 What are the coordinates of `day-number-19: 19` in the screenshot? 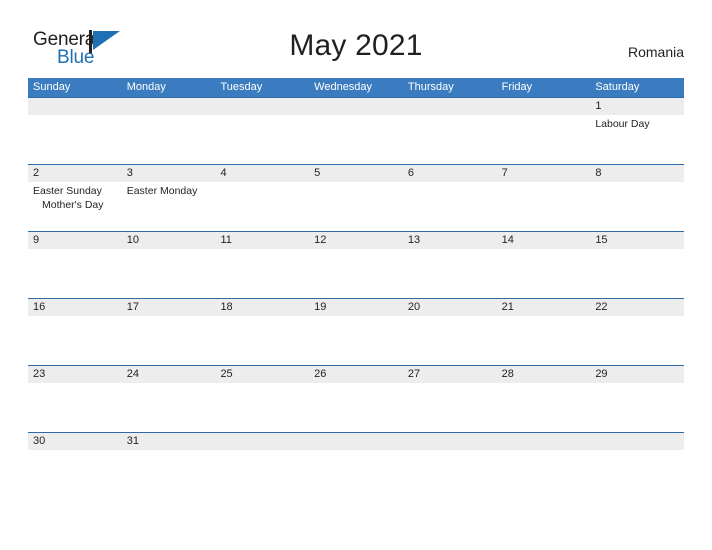 It's located at (356, 307).